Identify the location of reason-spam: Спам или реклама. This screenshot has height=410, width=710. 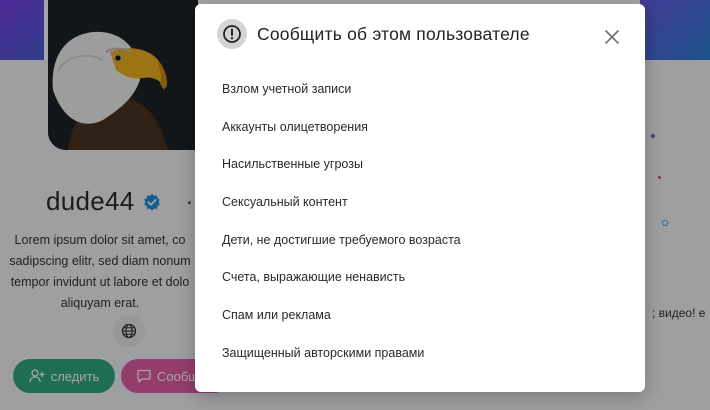
(341, 319).